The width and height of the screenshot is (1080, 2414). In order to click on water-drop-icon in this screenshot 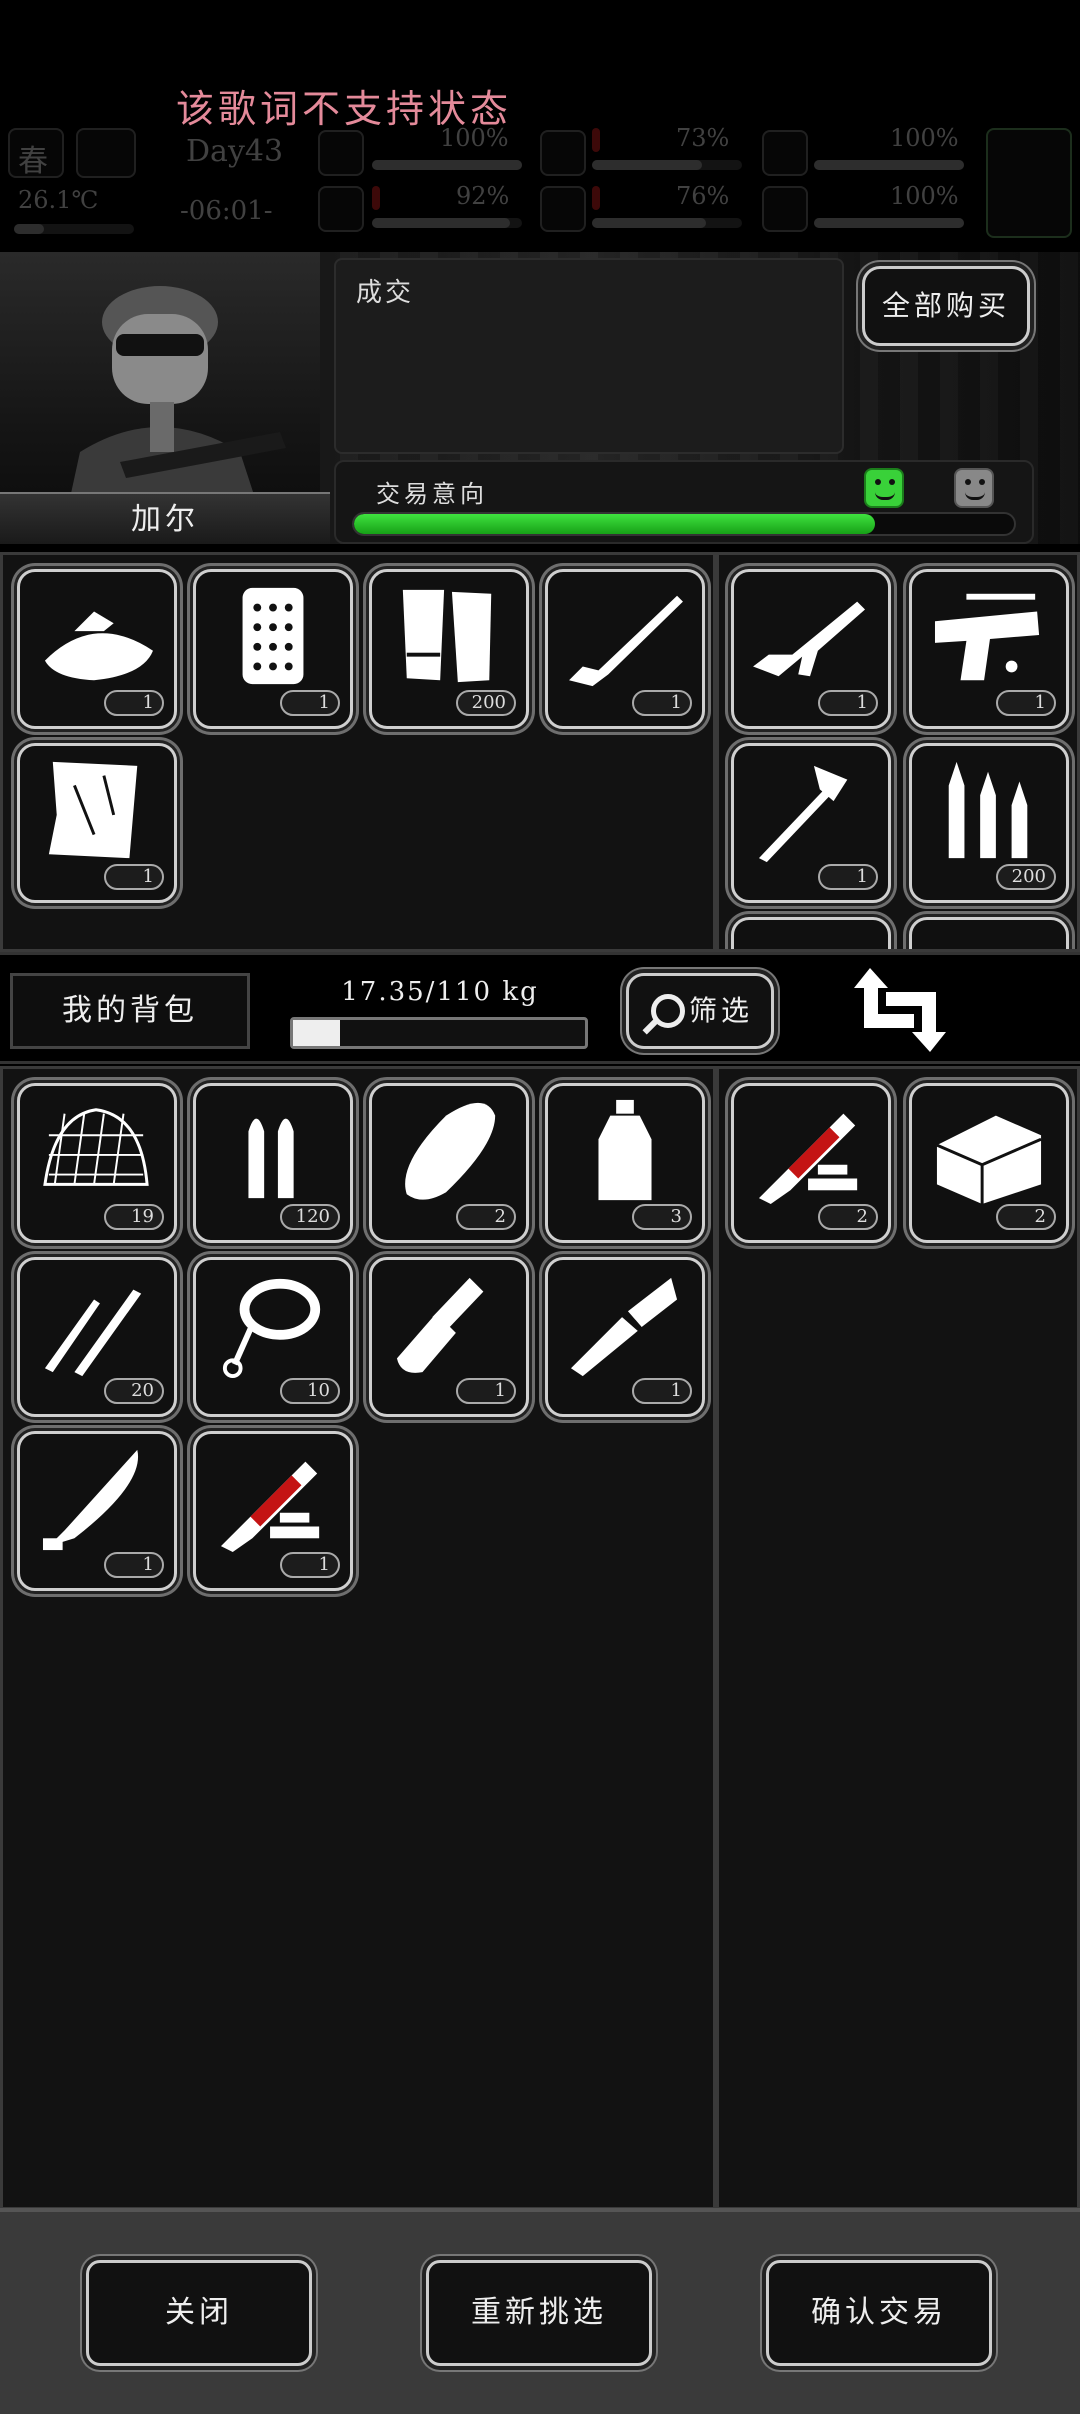, I will do `click(563, 209)`.